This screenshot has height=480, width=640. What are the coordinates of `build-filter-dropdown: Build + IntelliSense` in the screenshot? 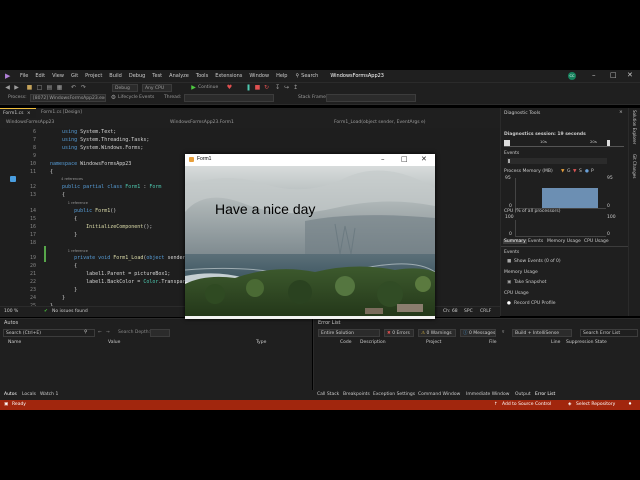 It's located at (542, 333).